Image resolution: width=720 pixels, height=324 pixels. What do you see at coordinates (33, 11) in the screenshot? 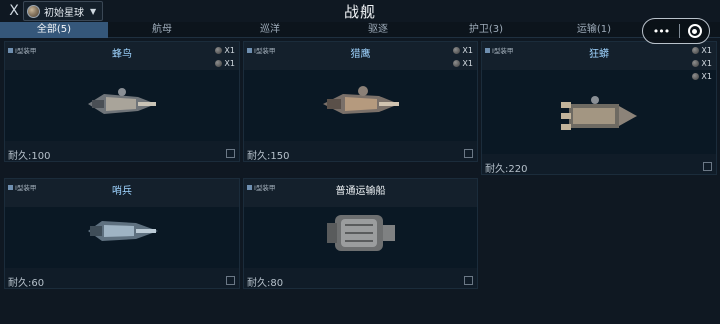
I see `planet-icon` at bounding box center [33, 11].